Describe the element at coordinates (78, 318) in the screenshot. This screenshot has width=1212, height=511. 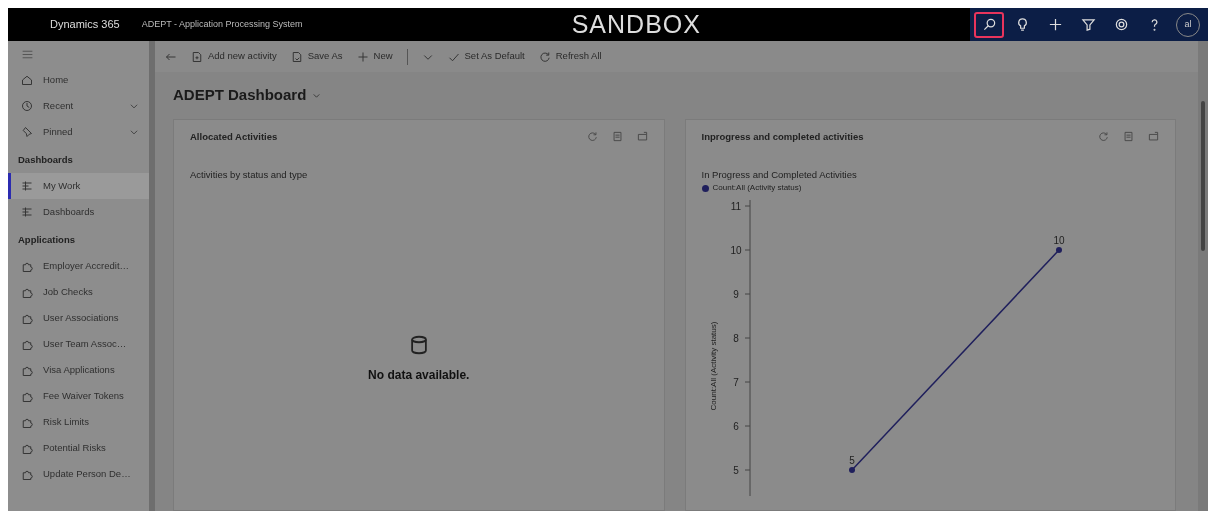
I see `sidebar-item: User Associations` at that location.